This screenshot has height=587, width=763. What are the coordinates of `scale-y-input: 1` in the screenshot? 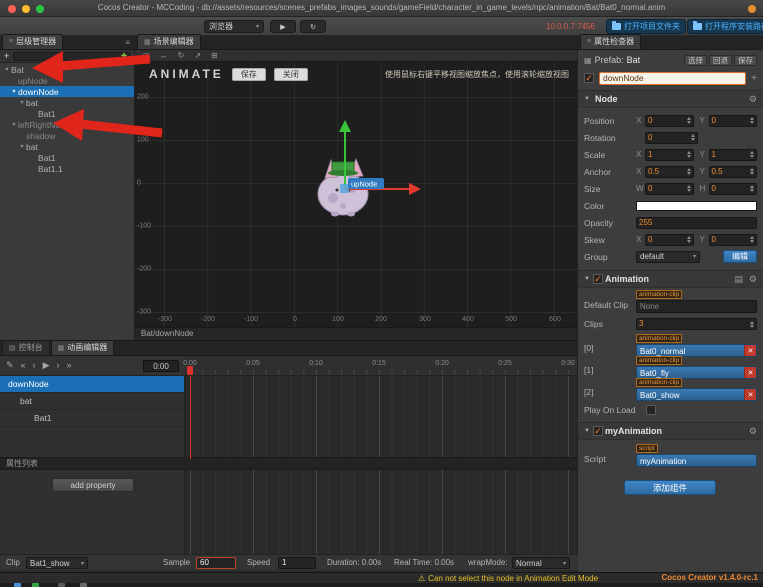 It's located at (732, 154).